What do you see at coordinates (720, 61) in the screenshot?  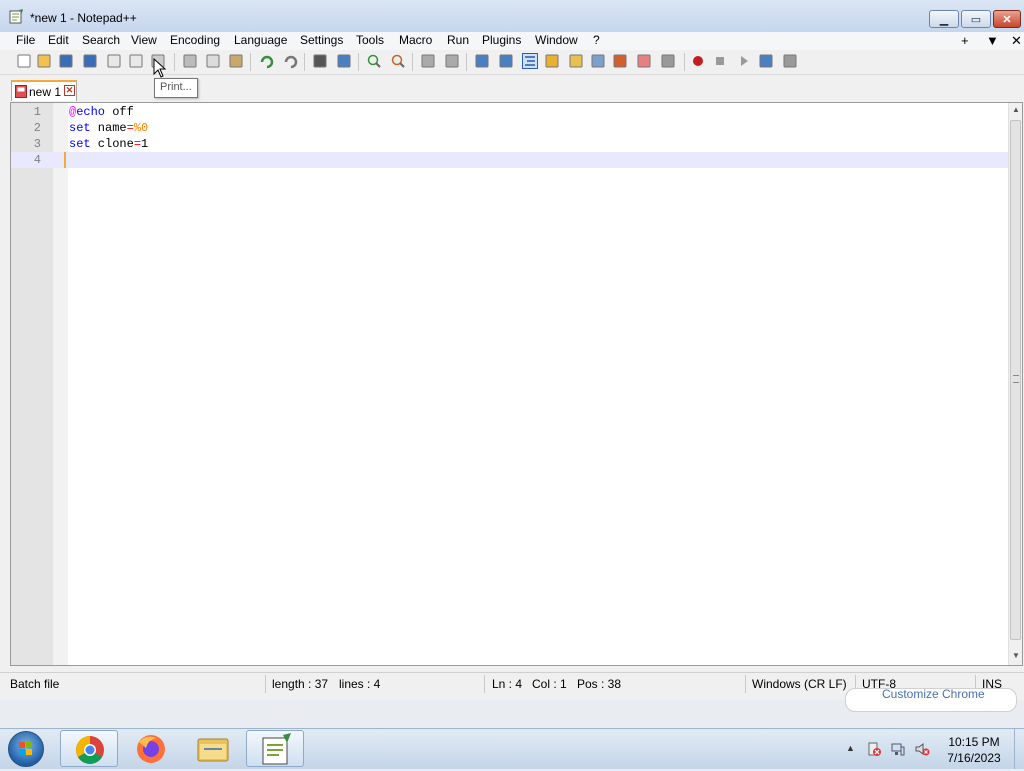 I see `stop-macro-icon` at bounding box center [720, 61].